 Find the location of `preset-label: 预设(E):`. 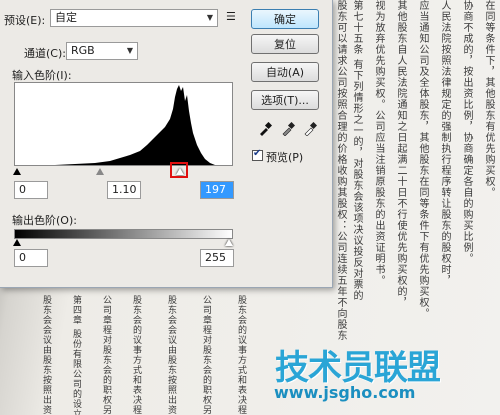

preset-label: 预设(E): is located at coordinates (25, 20).